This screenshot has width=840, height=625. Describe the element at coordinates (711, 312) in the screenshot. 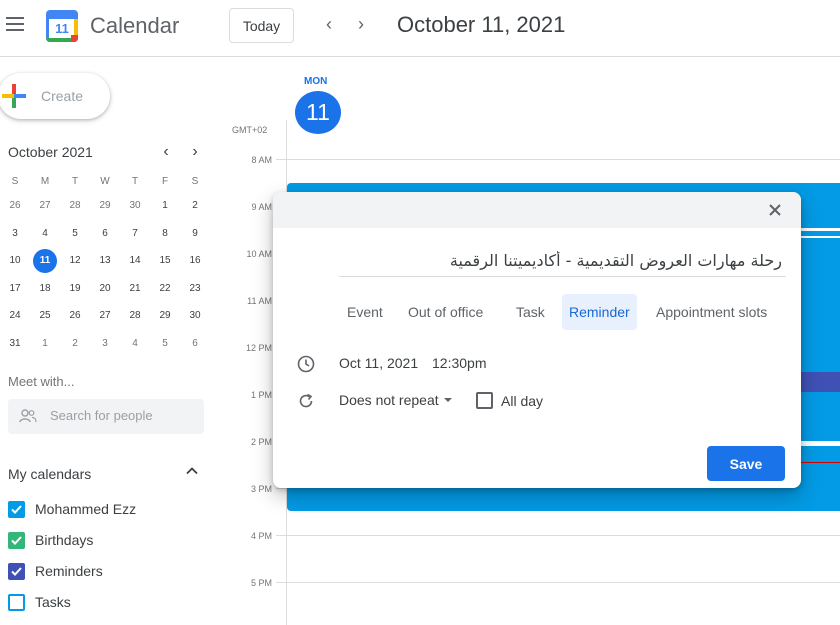

I see `tab-appointment-slots: Appointment slots` at that location.